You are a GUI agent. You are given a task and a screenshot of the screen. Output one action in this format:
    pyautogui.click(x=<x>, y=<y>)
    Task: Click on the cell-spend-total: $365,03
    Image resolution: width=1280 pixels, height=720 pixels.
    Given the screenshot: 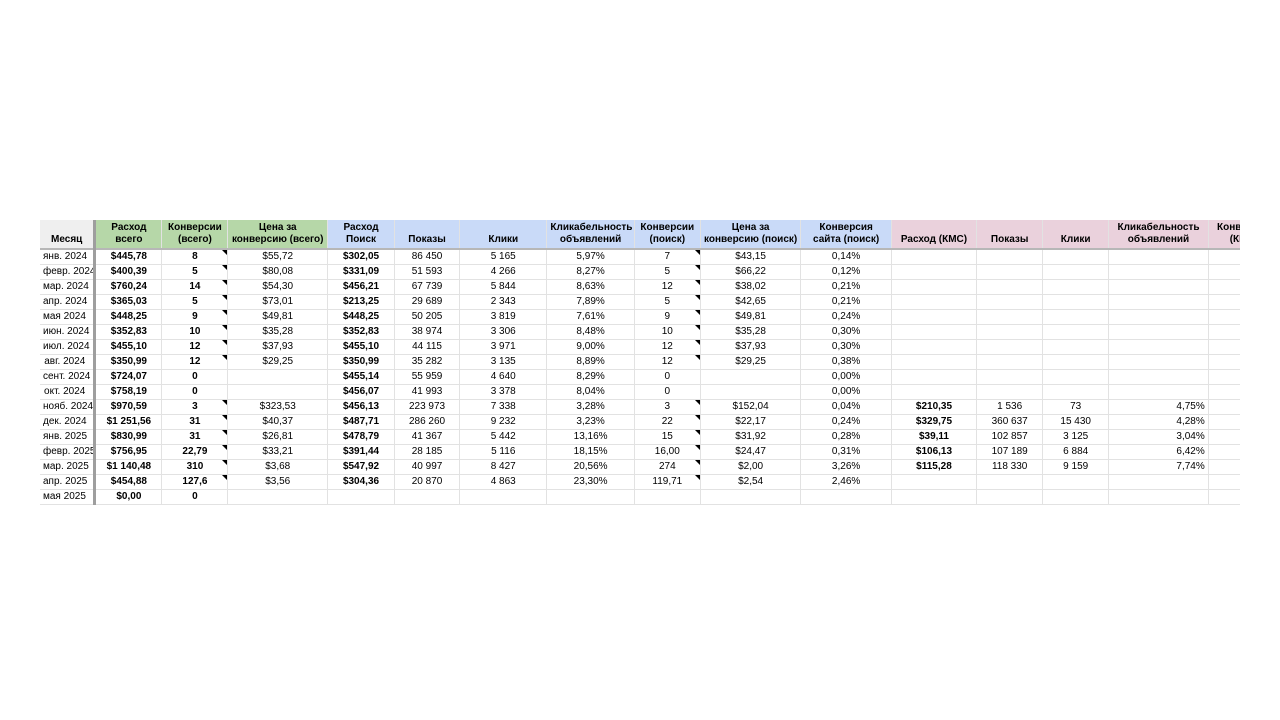 What is the action you would take?
    pyautogui.click(x=128, y=302)
    